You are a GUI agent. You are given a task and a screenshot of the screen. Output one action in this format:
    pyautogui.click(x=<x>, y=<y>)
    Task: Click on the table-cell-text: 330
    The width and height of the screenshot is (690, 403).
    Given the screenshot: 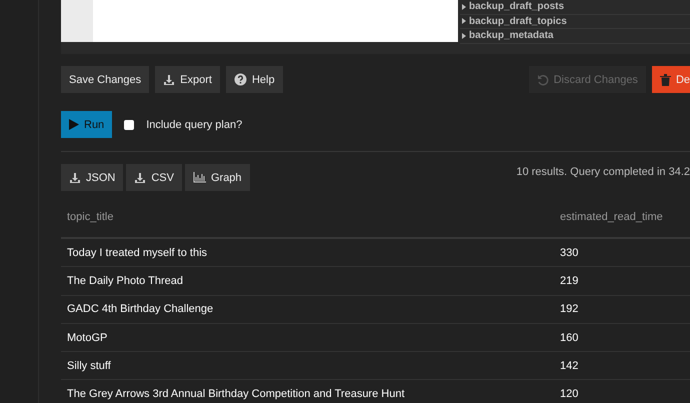 What is the action you would take?
    pyautogui.click(x=570, y=252)
    